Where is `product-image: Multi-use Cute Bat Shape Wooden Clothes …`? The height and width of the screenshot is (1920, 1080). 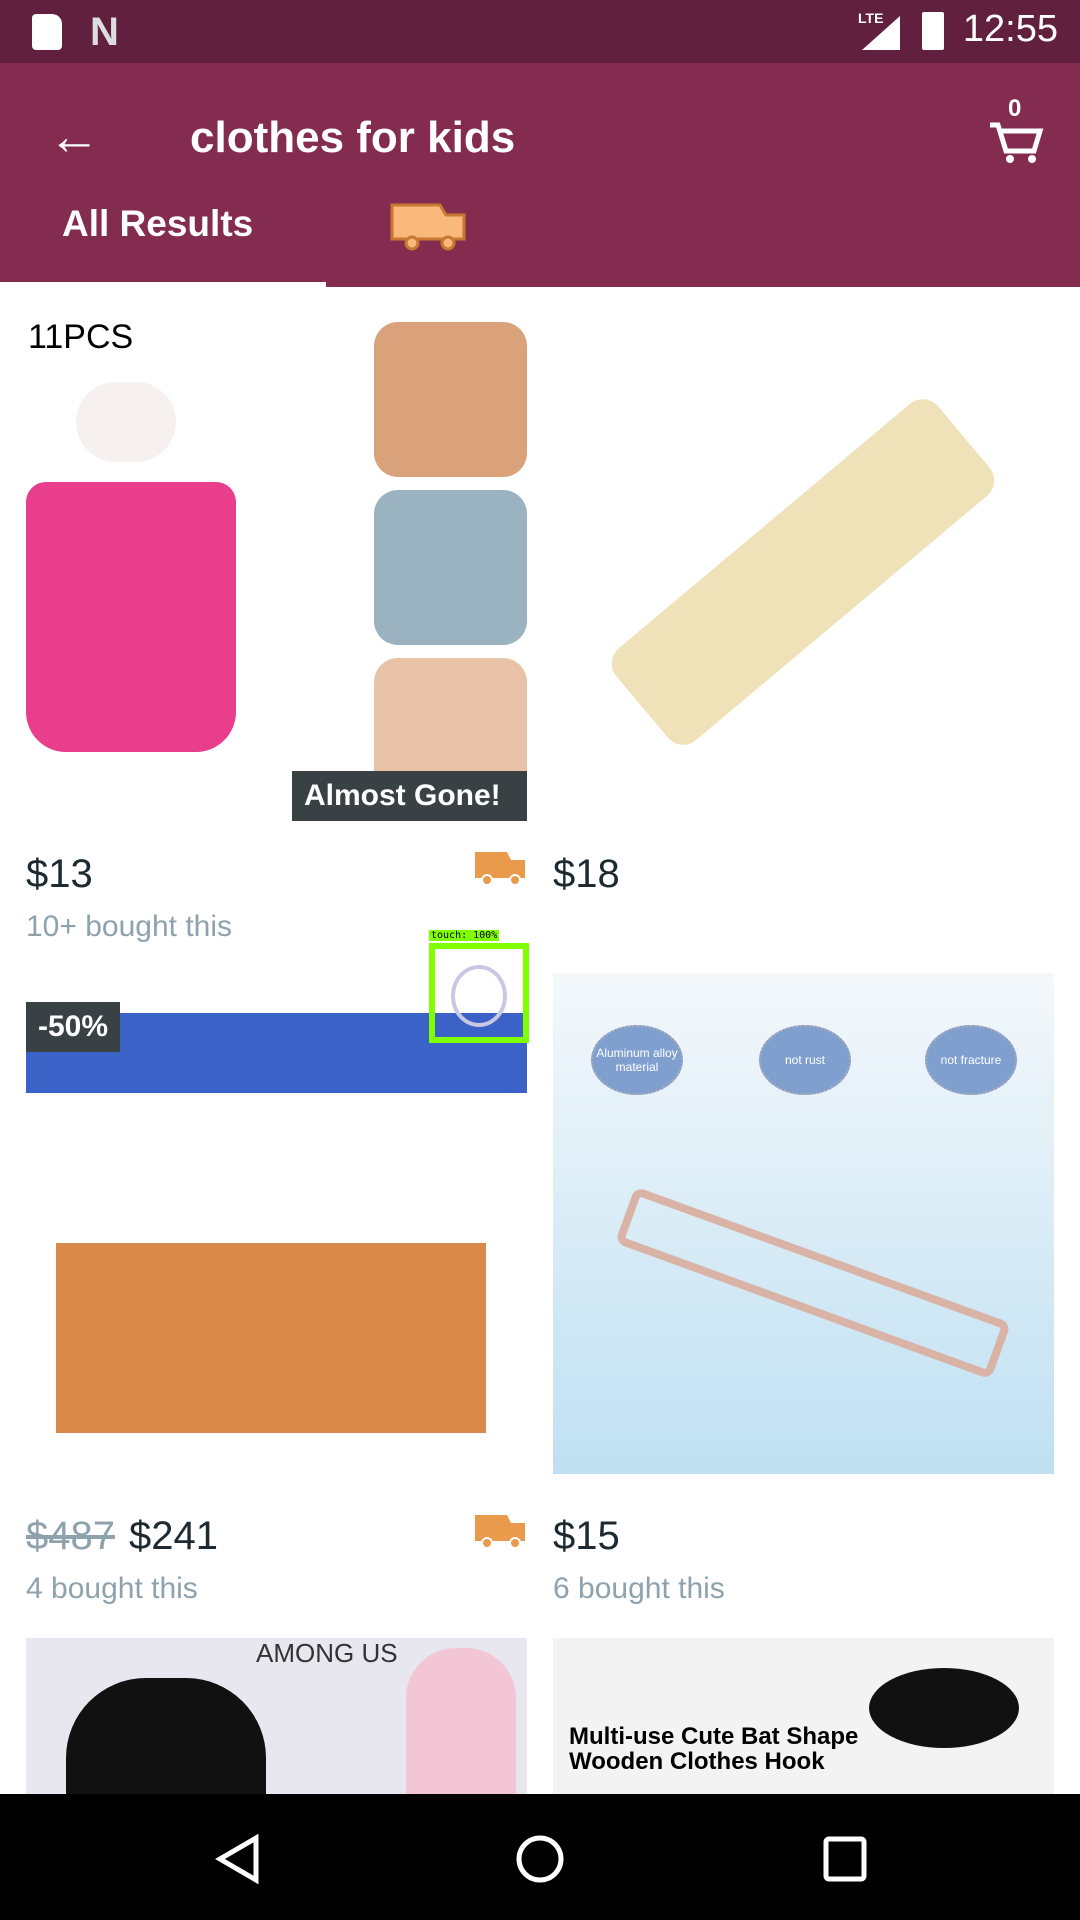 product-image: Multi-use Cute Bat Shape Wooden Clothes … is located at coordinates (803, 1716).